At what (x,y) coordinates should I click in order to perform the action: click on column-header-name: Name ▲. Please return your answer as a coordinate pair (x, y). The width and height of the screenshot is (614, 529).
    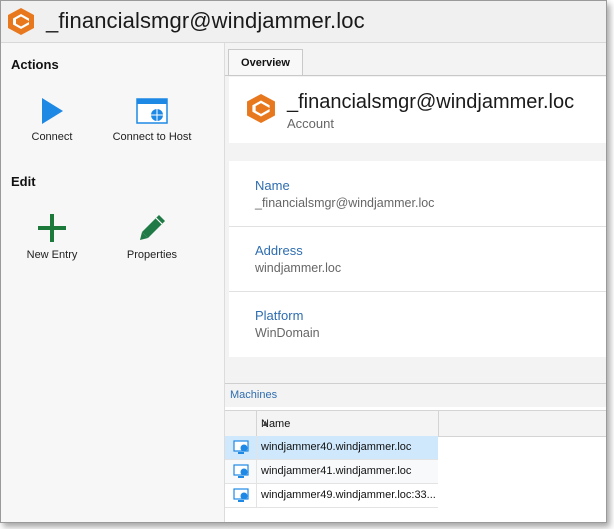
    Looking at the image, I should click on (348, 423).